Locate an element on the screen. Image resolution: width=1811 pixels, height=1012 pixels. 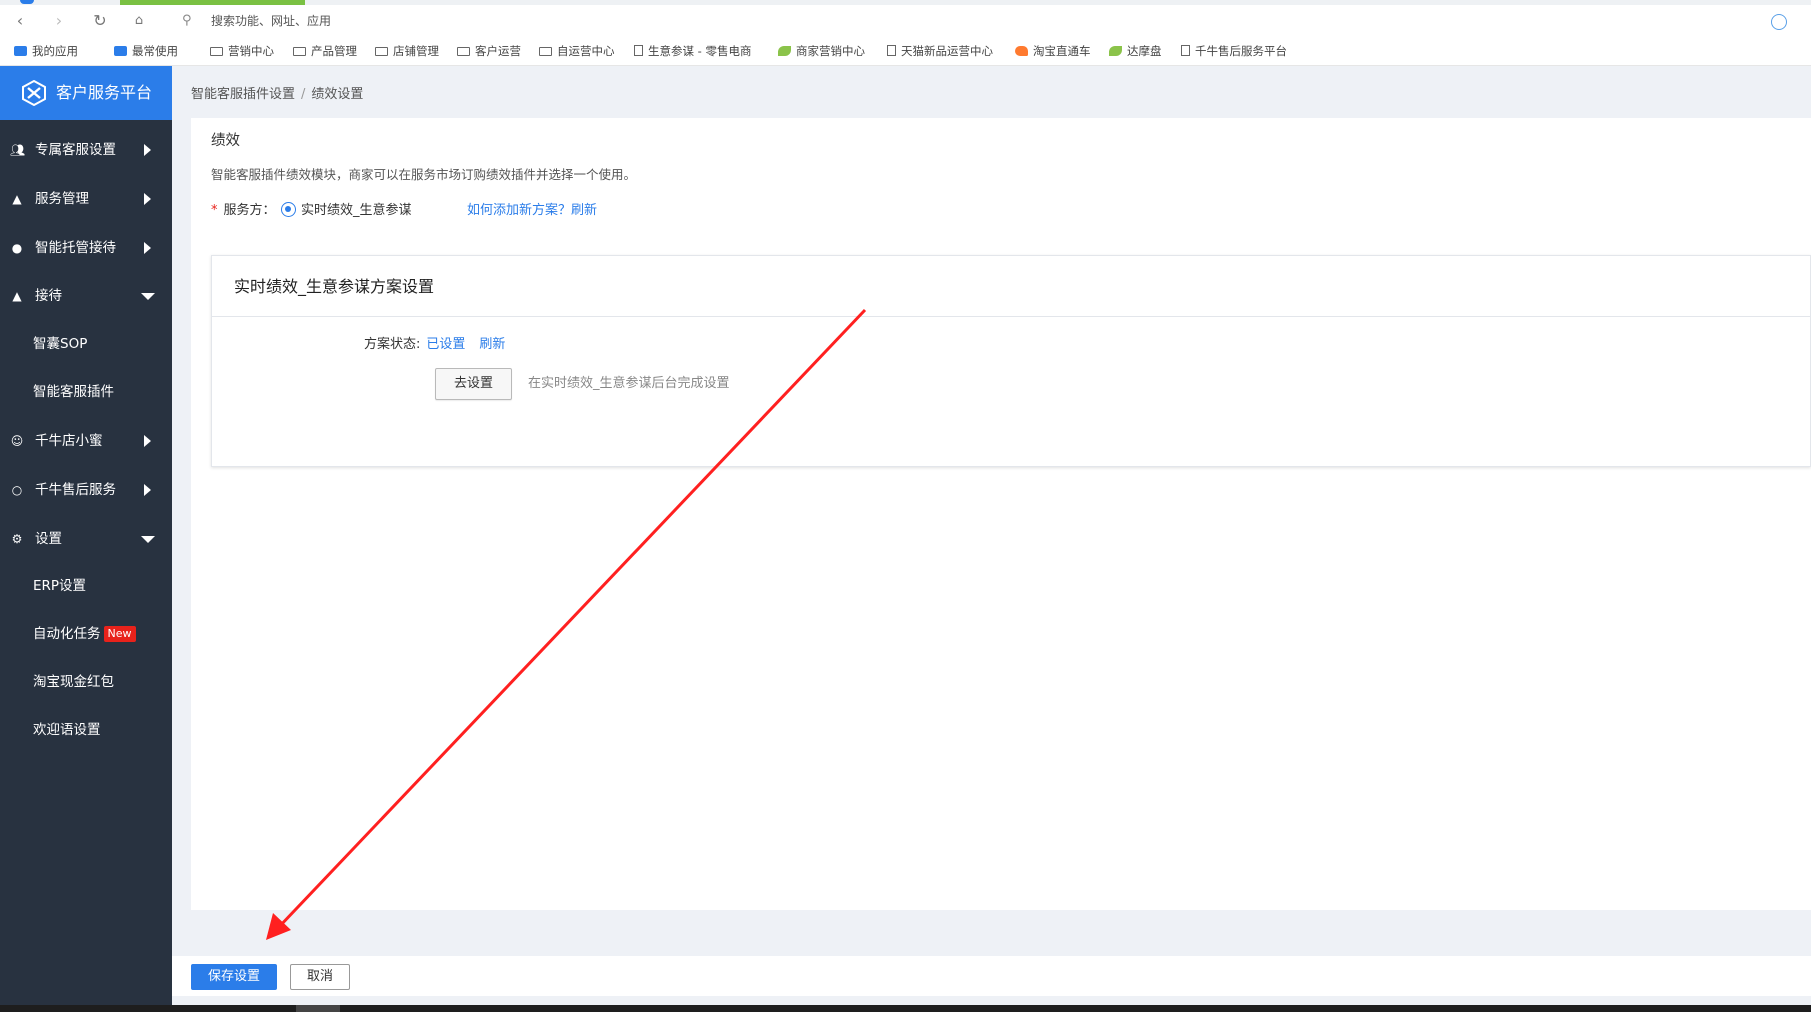
bookmark-item: 营销中心 is located at coordinates (242, 51).